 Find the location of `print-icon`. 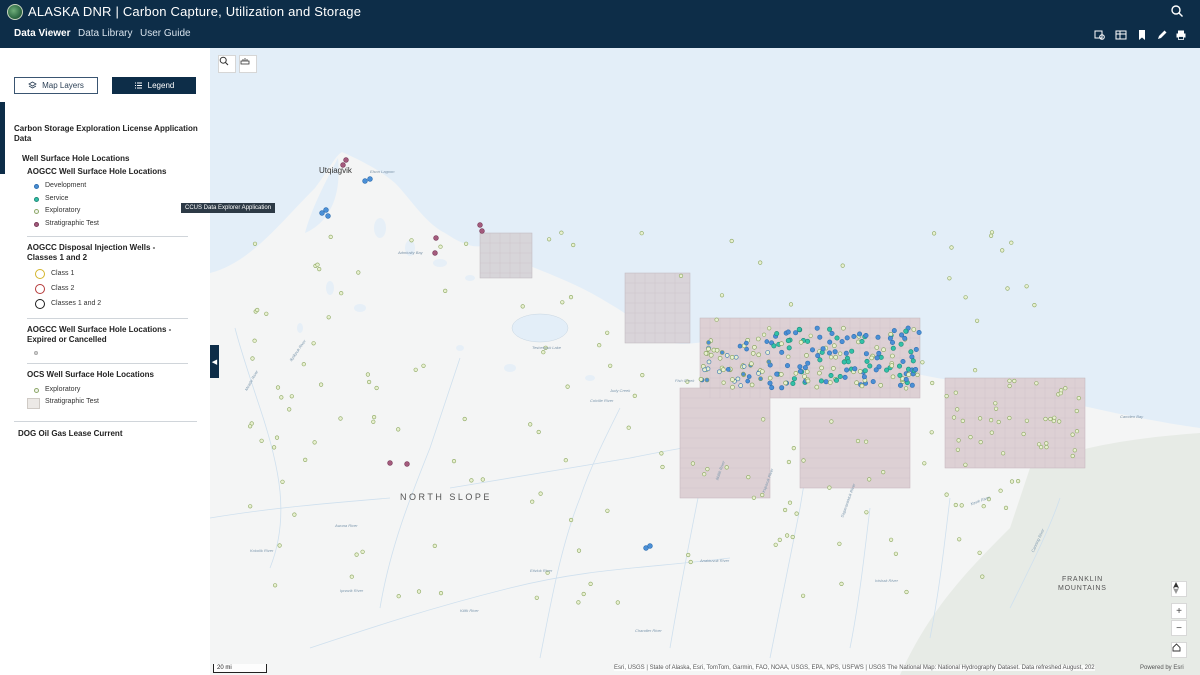

print-icon is located at coordinates (1181, 35).